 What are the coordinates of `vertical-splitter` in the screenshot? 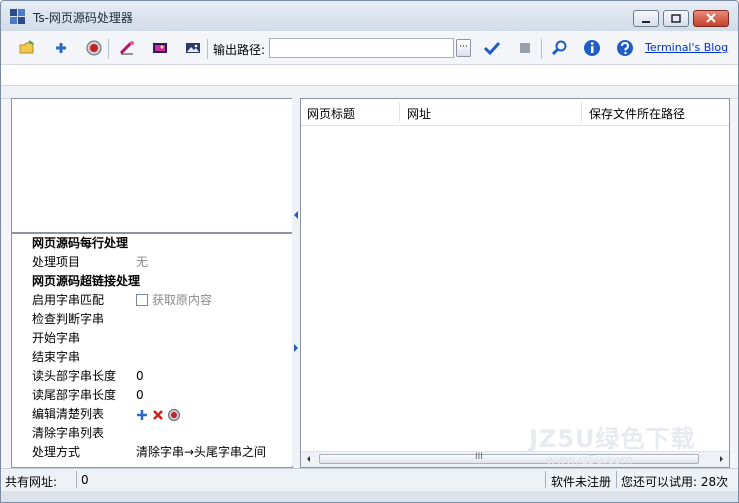 It's located at (296, 282).